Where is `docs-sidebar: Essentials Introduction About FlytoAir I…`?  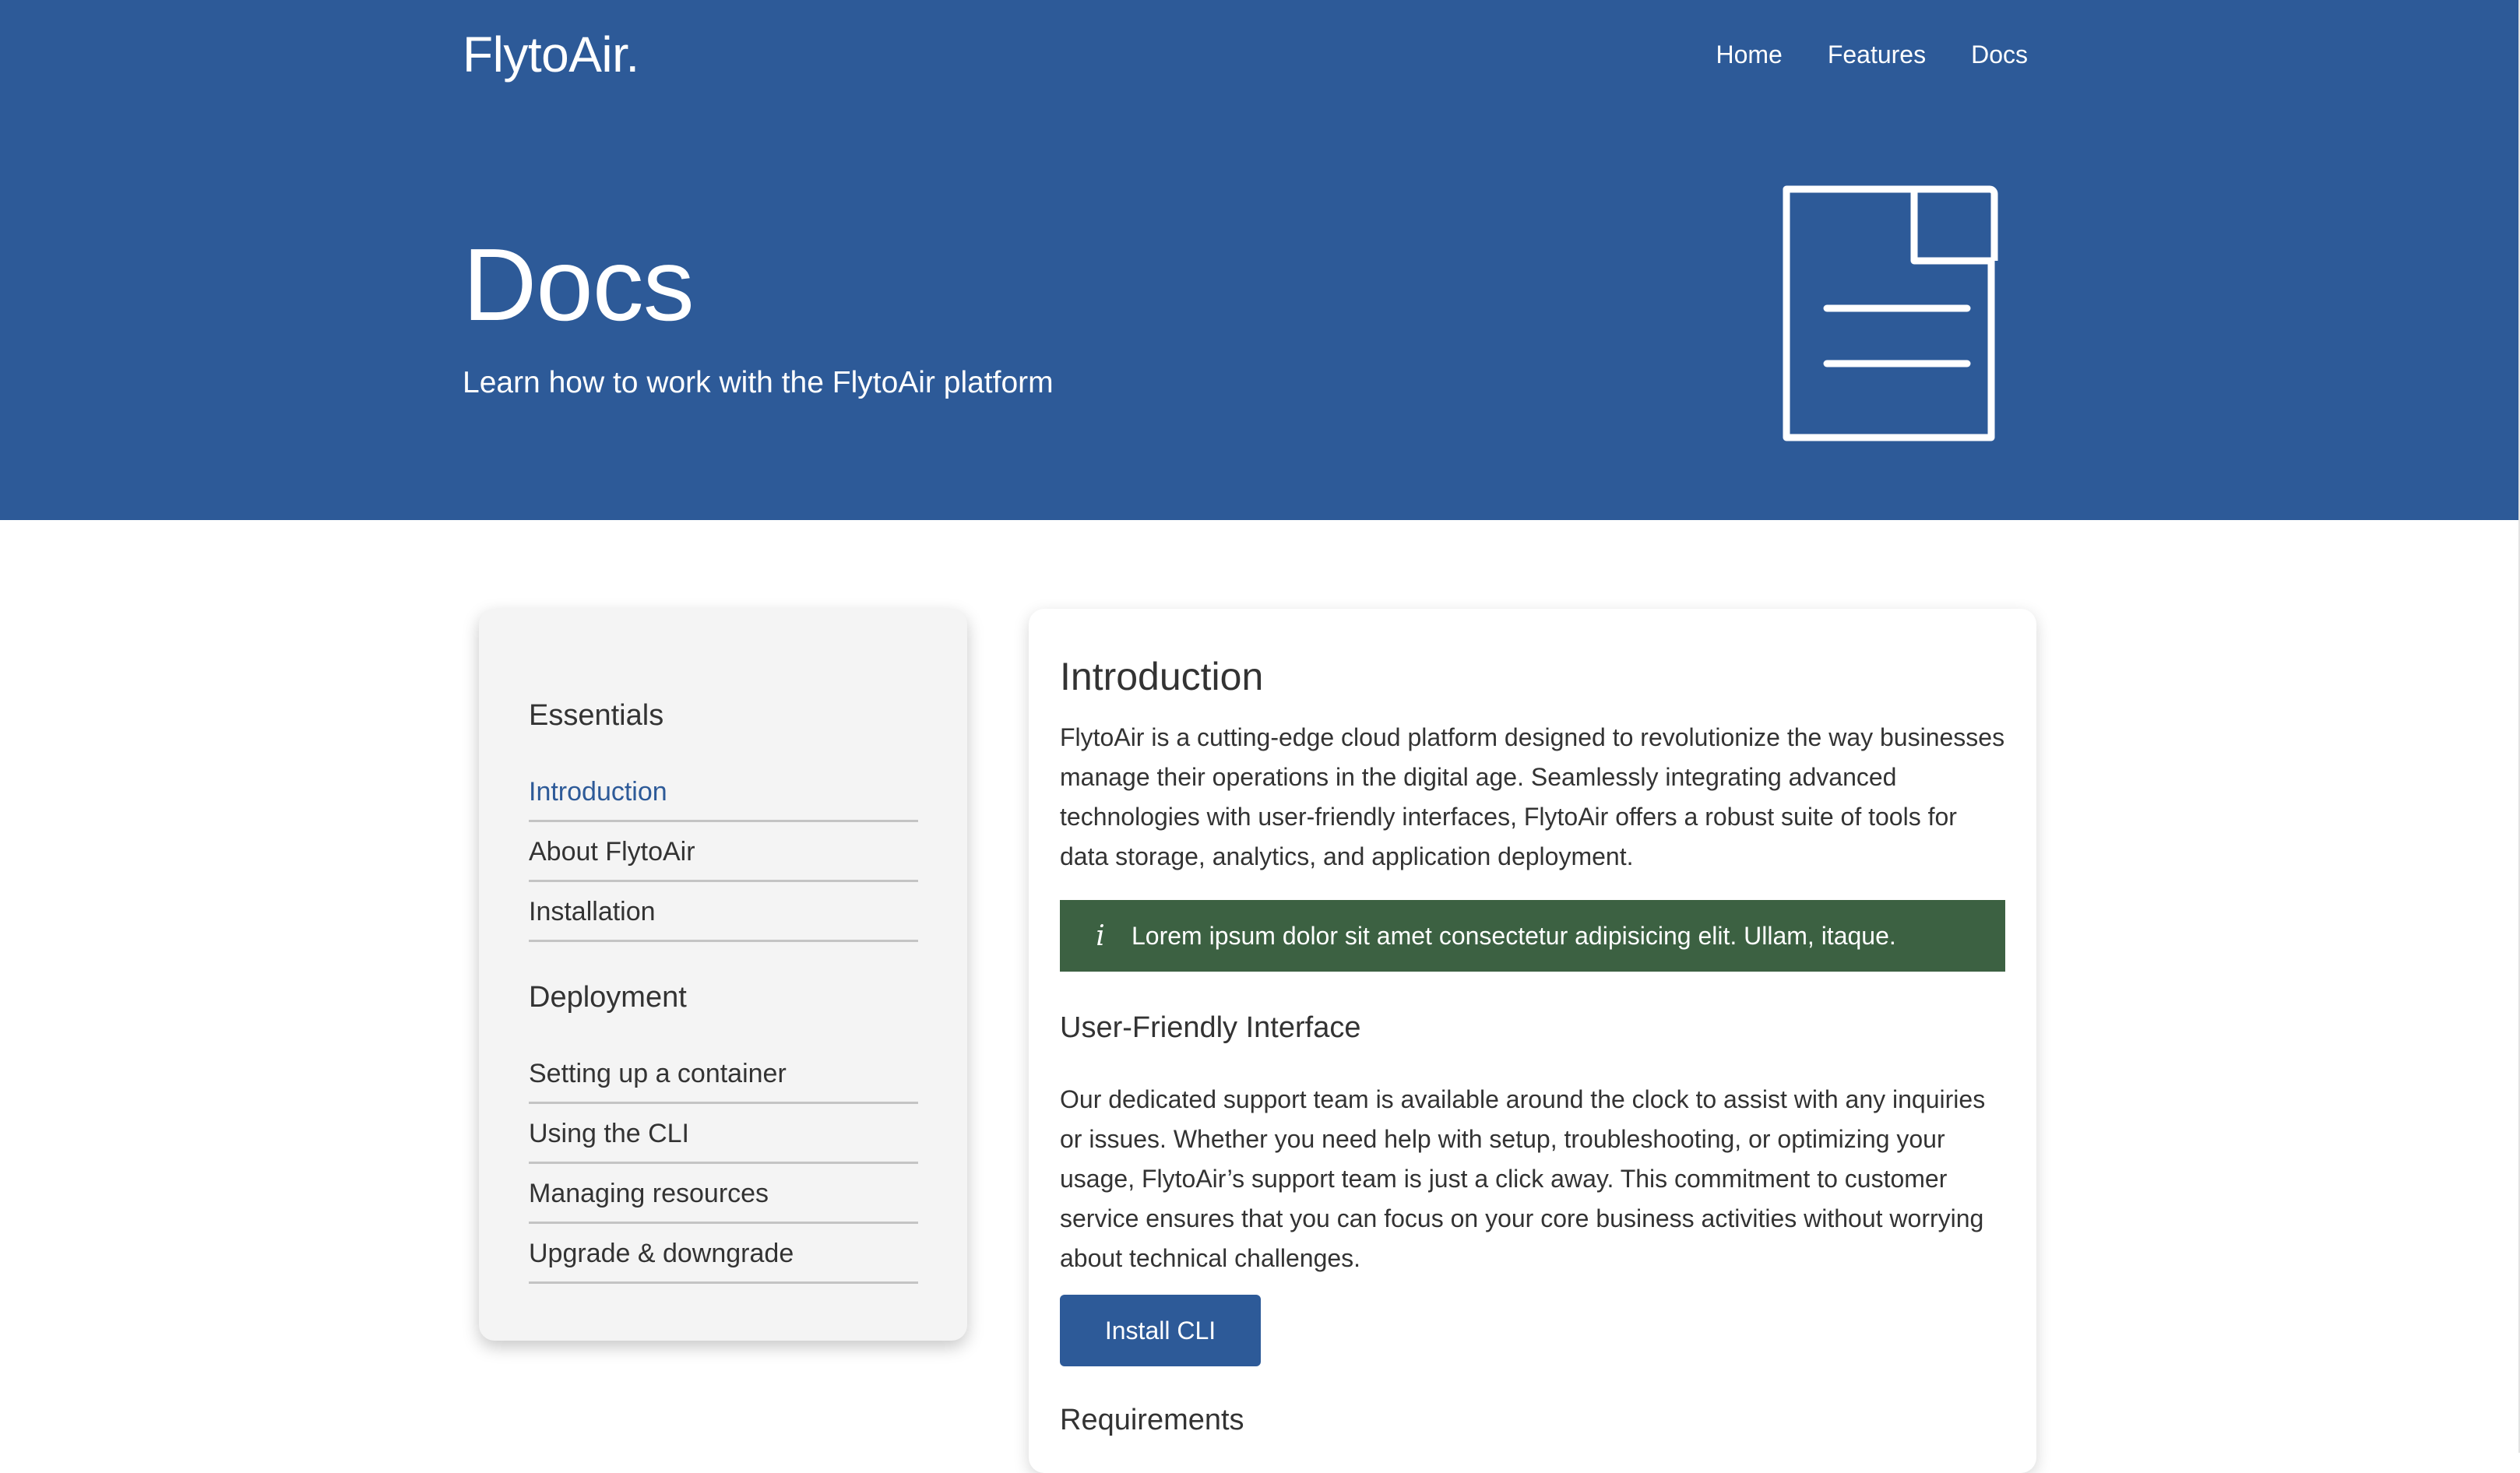
docs-sidebar: Essentials Introduction About FlytoAir I… is located at coordinates (723, 975).